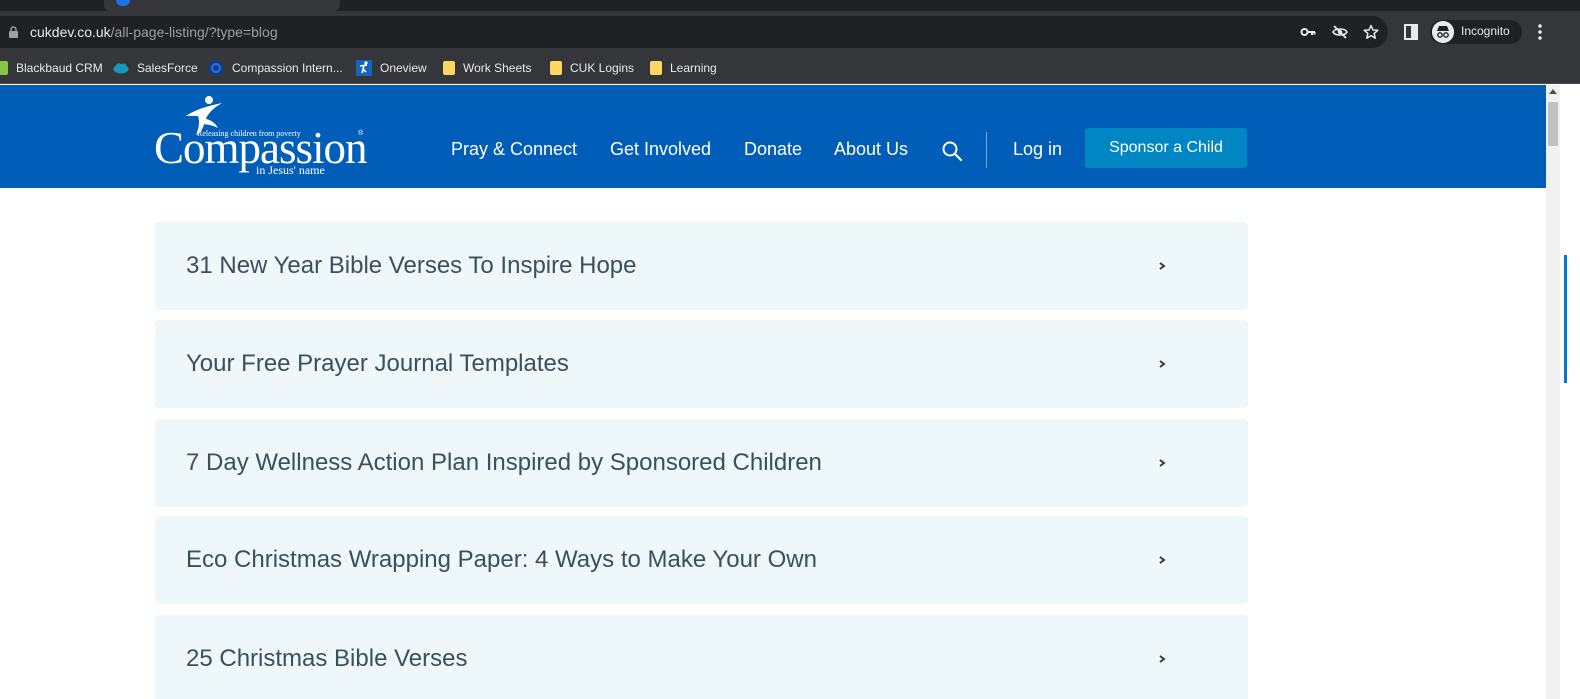 The width and height of the screenshot is (1580, 699). What do you see at coordinates (403, 68) in the screenshot?
I see `bookmark-label: Oneview` at bounding box center [403, 68].